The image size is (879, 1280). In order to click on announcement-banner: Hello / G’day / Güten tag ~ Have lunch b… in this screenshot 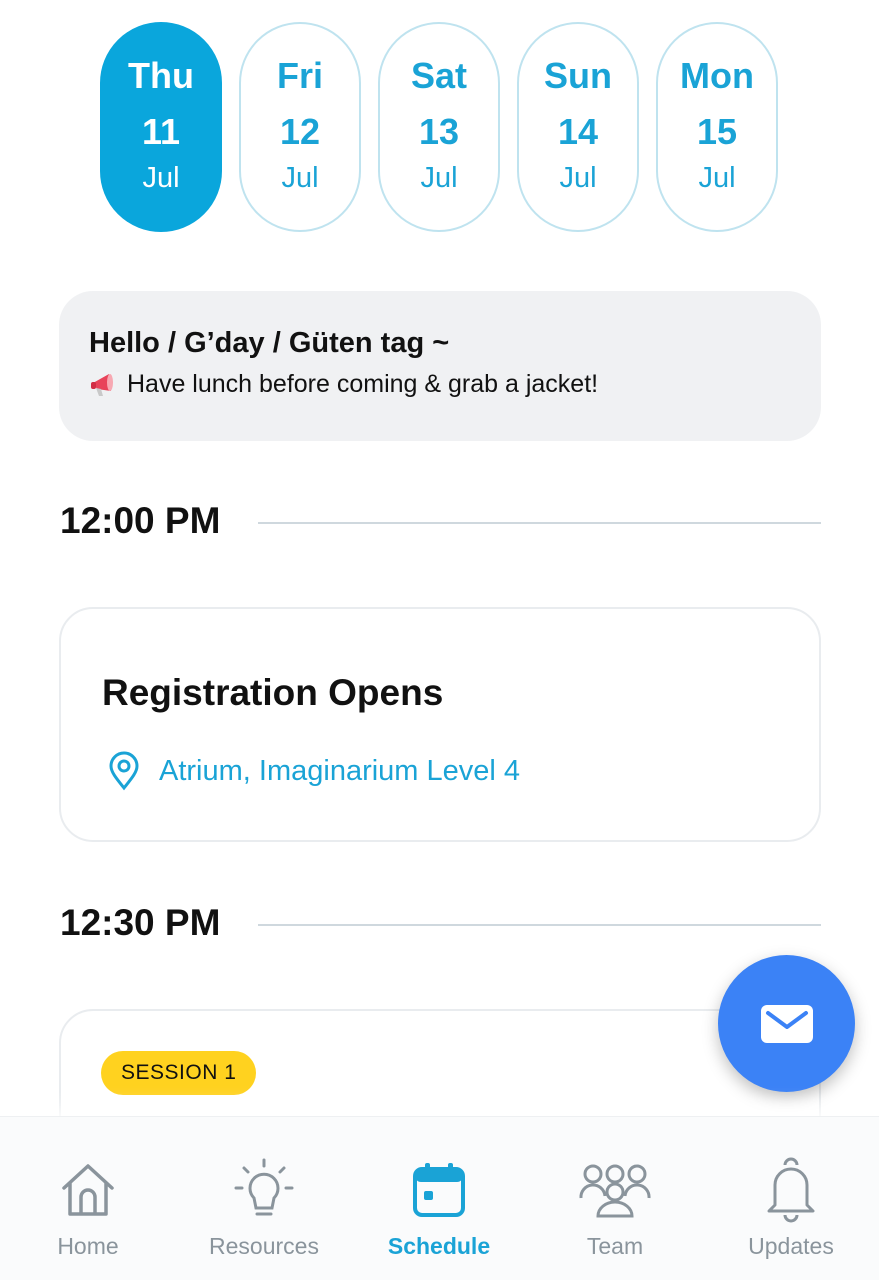, I will do `click(440, 366)`.